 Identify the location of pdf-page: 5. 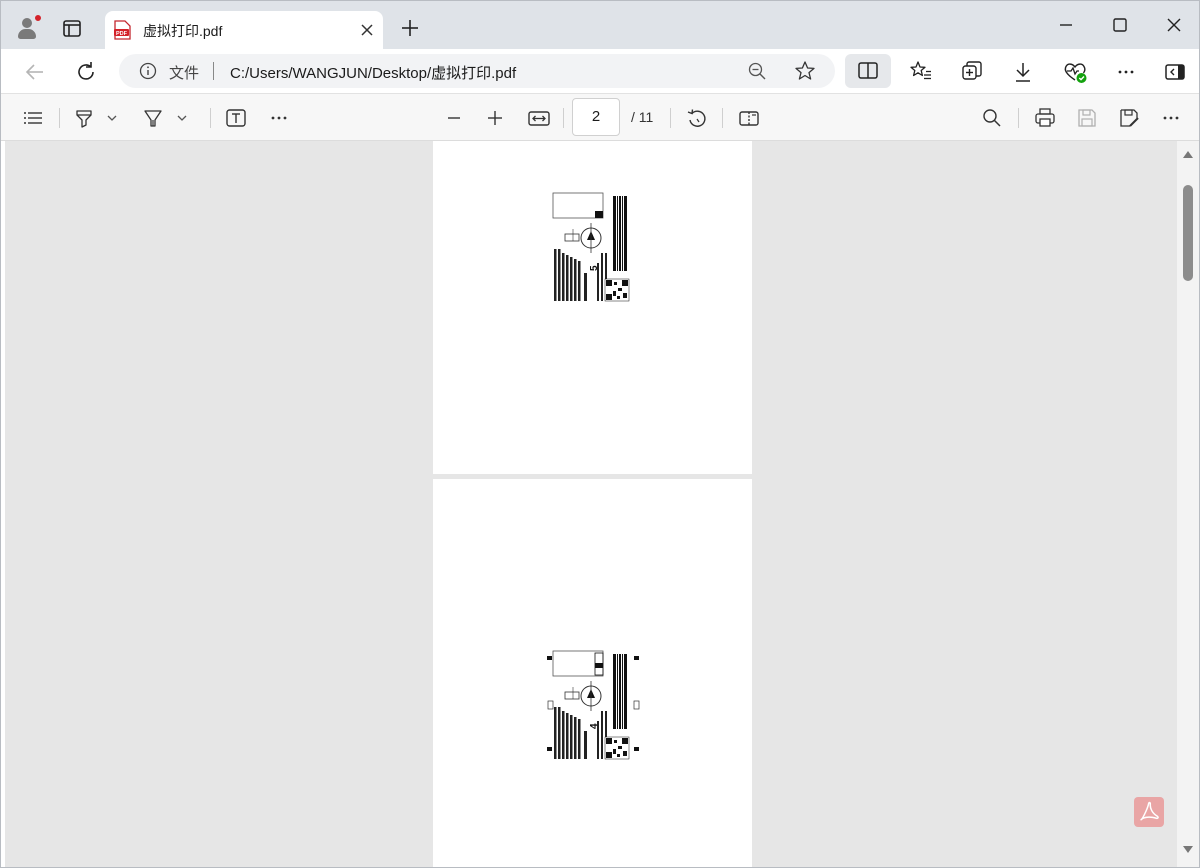
(592, 307).